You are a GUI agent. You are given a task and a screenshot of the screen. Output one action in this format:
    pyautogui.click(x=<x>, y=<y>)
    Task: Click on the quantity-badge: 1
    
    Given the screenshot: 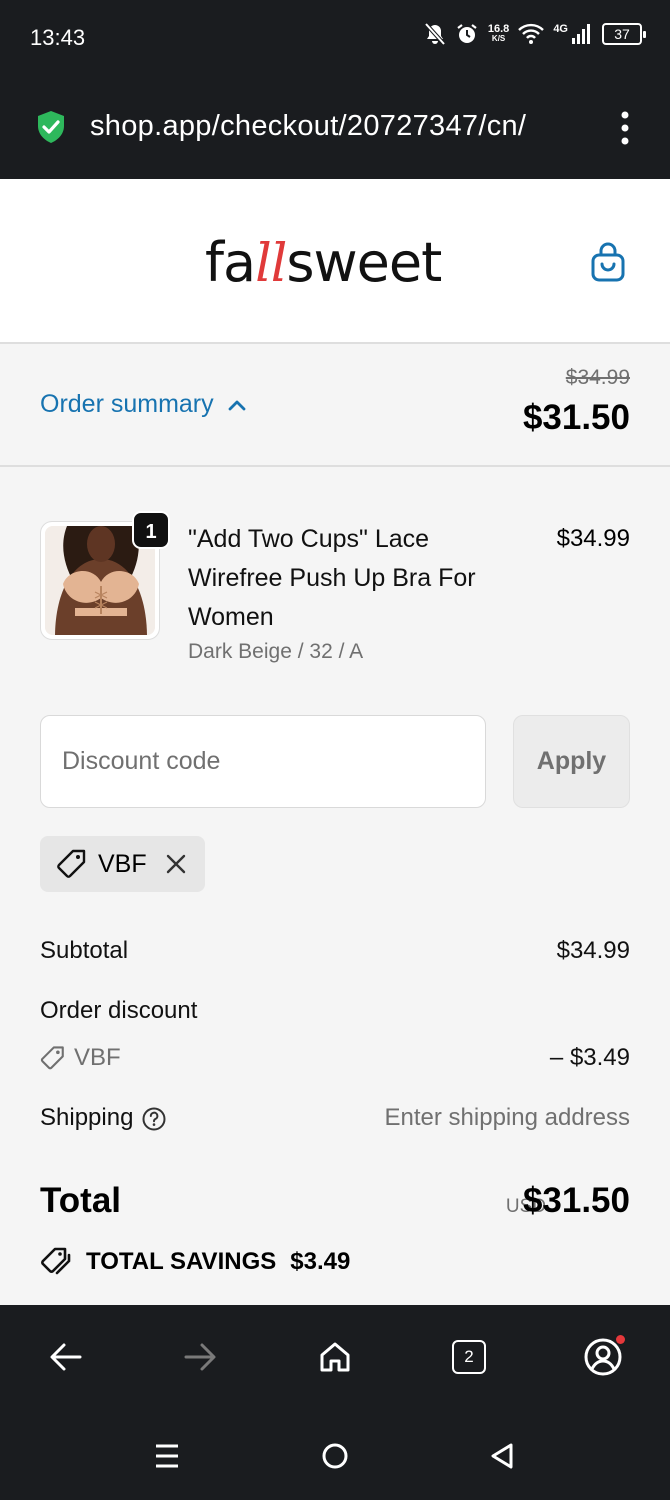 What is the action you would take?
    pyautogui.click(x=151, y=530)
    